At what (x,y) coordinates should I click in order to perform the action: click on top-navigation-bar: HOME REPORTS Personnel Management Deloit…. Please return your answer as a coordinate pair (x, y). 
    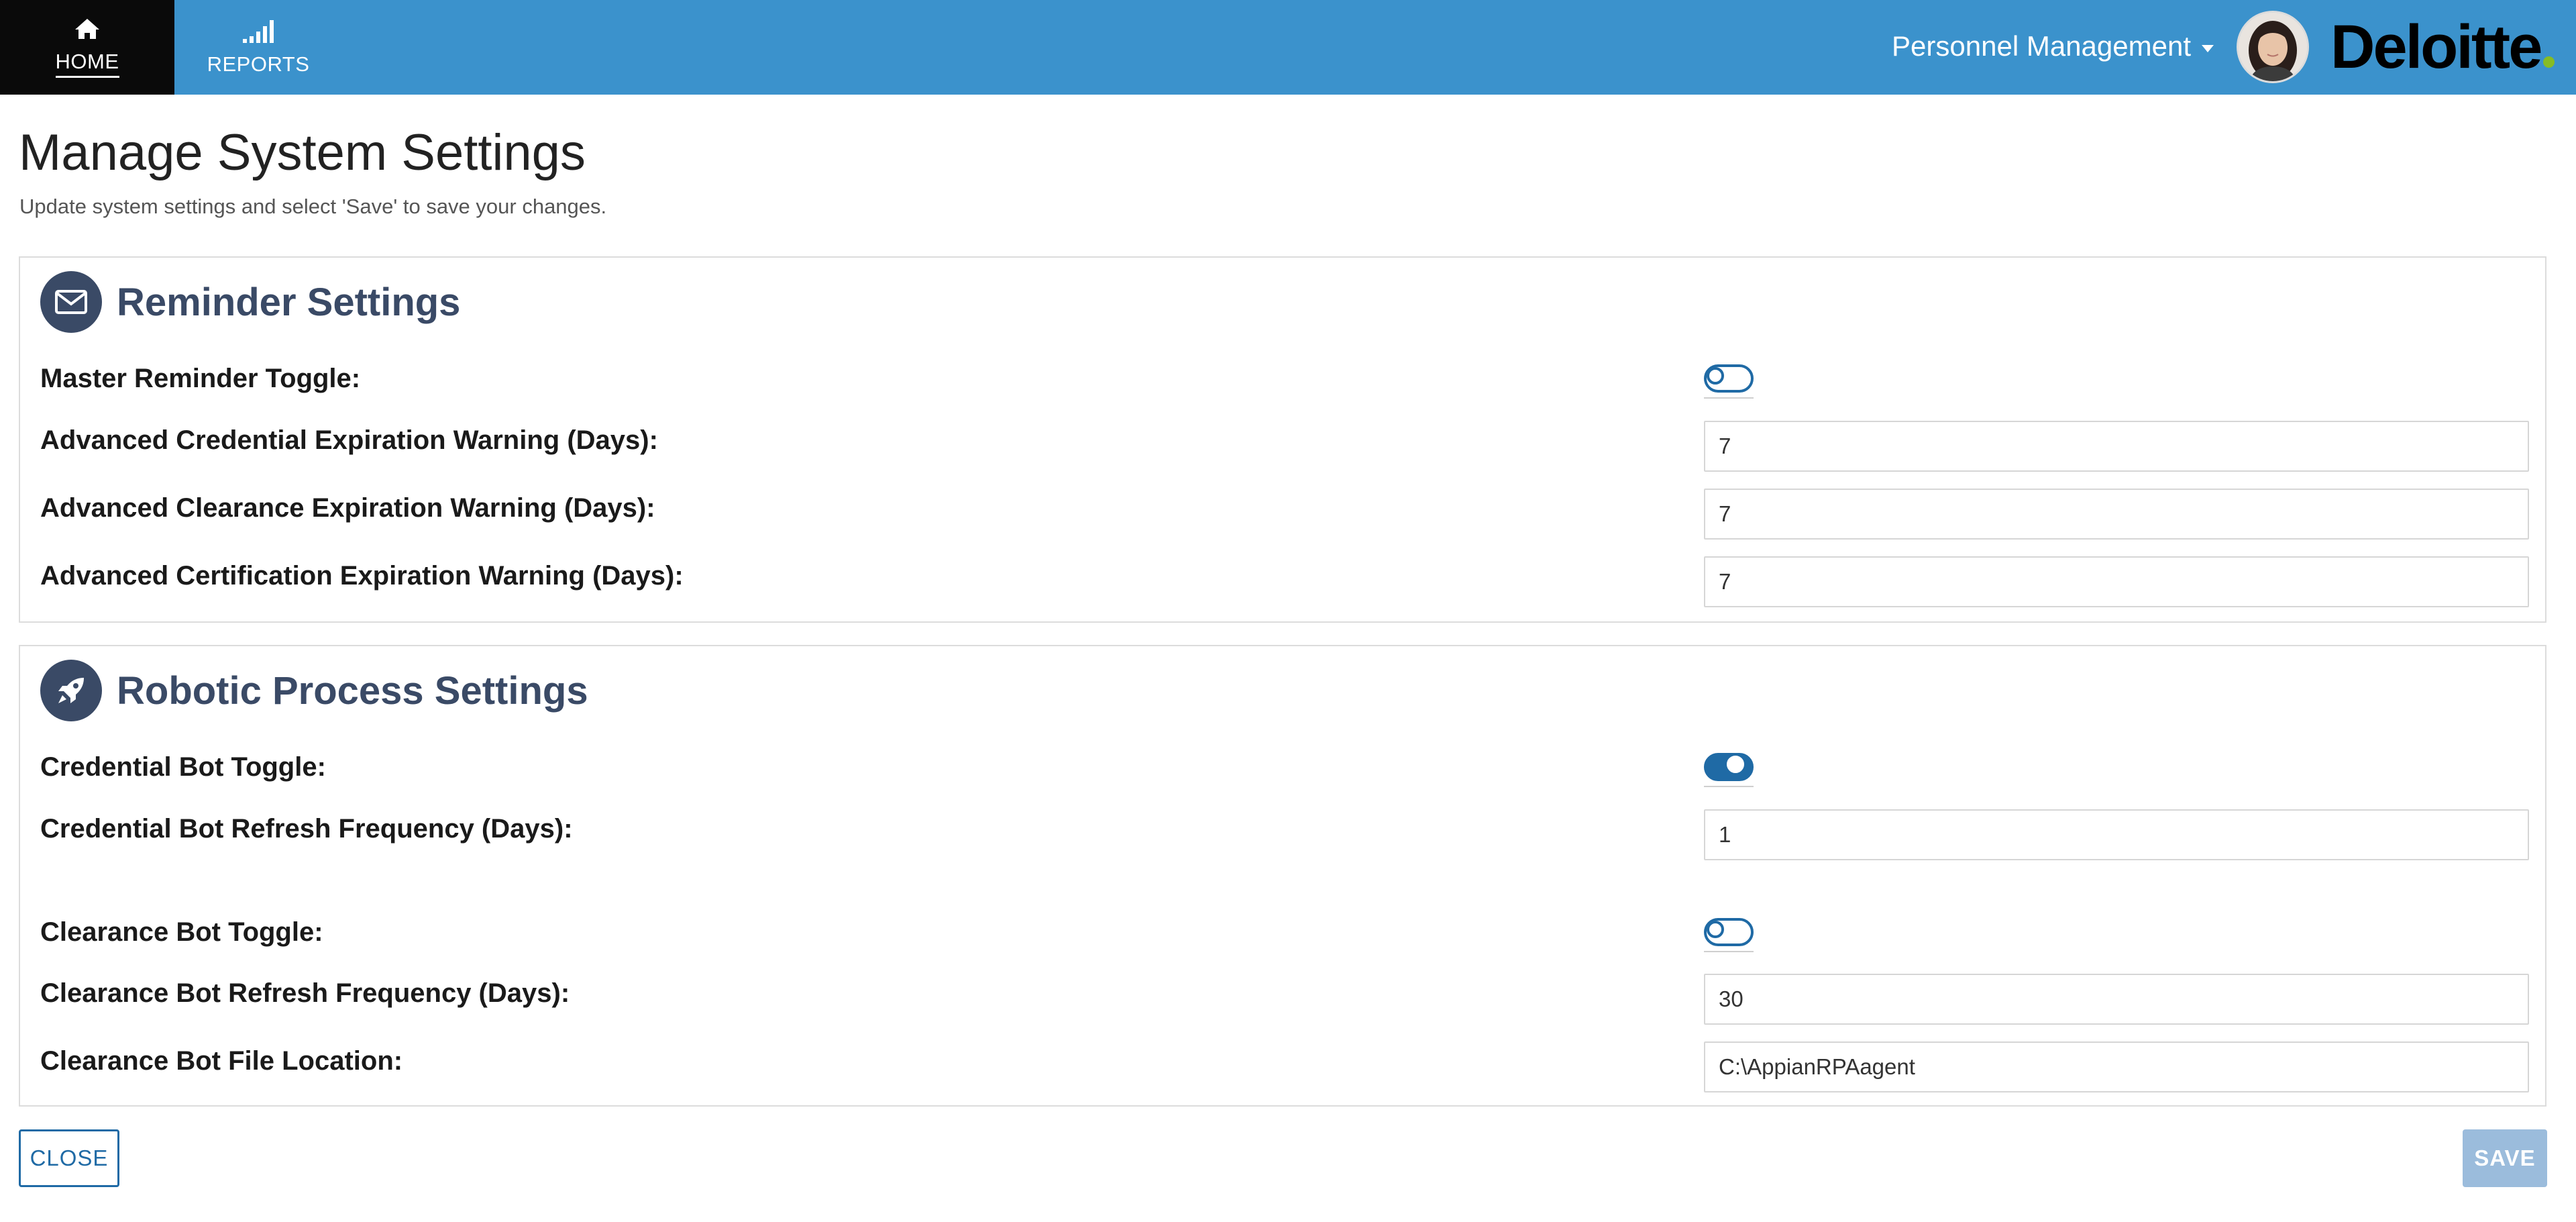
    Looking at the image, I should click on (1288, 47).